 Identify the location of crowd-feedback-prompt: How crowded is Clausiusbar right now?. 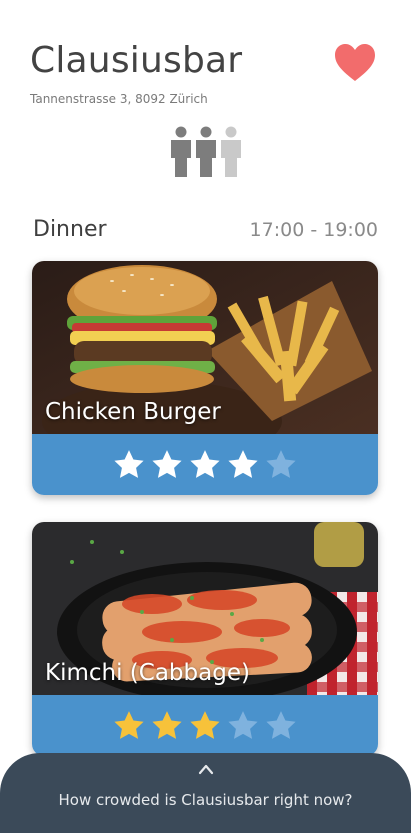
(205, 800).